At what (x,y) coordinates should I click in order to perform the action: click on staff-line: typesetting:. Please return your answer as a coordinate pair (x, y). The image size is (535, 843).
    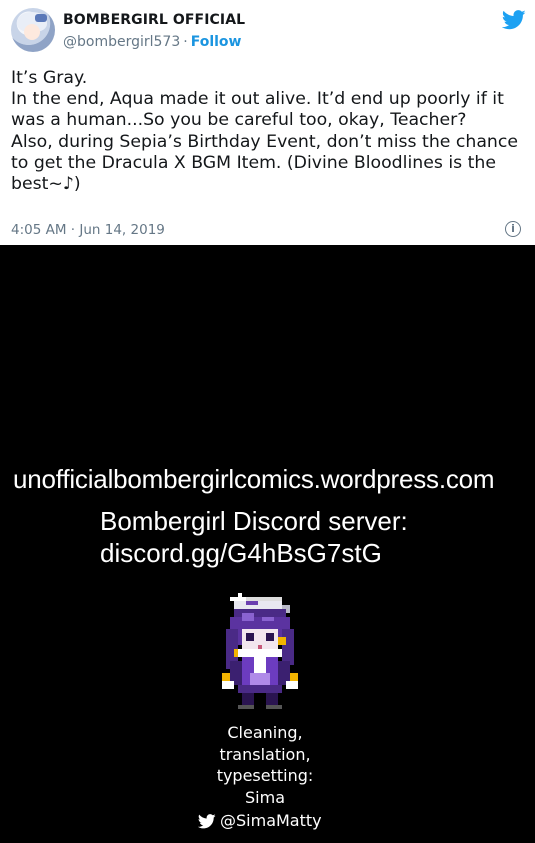
    Looking at the image, I should click on (265, 775).